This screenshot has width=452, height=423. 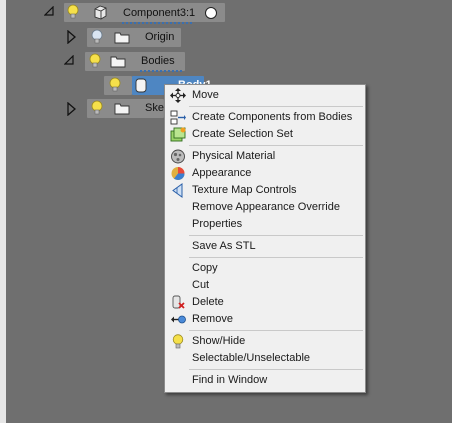 I want to click on menu-item-remove-appearance-override: Remove Appearance Override, so click(x=265, y=207).